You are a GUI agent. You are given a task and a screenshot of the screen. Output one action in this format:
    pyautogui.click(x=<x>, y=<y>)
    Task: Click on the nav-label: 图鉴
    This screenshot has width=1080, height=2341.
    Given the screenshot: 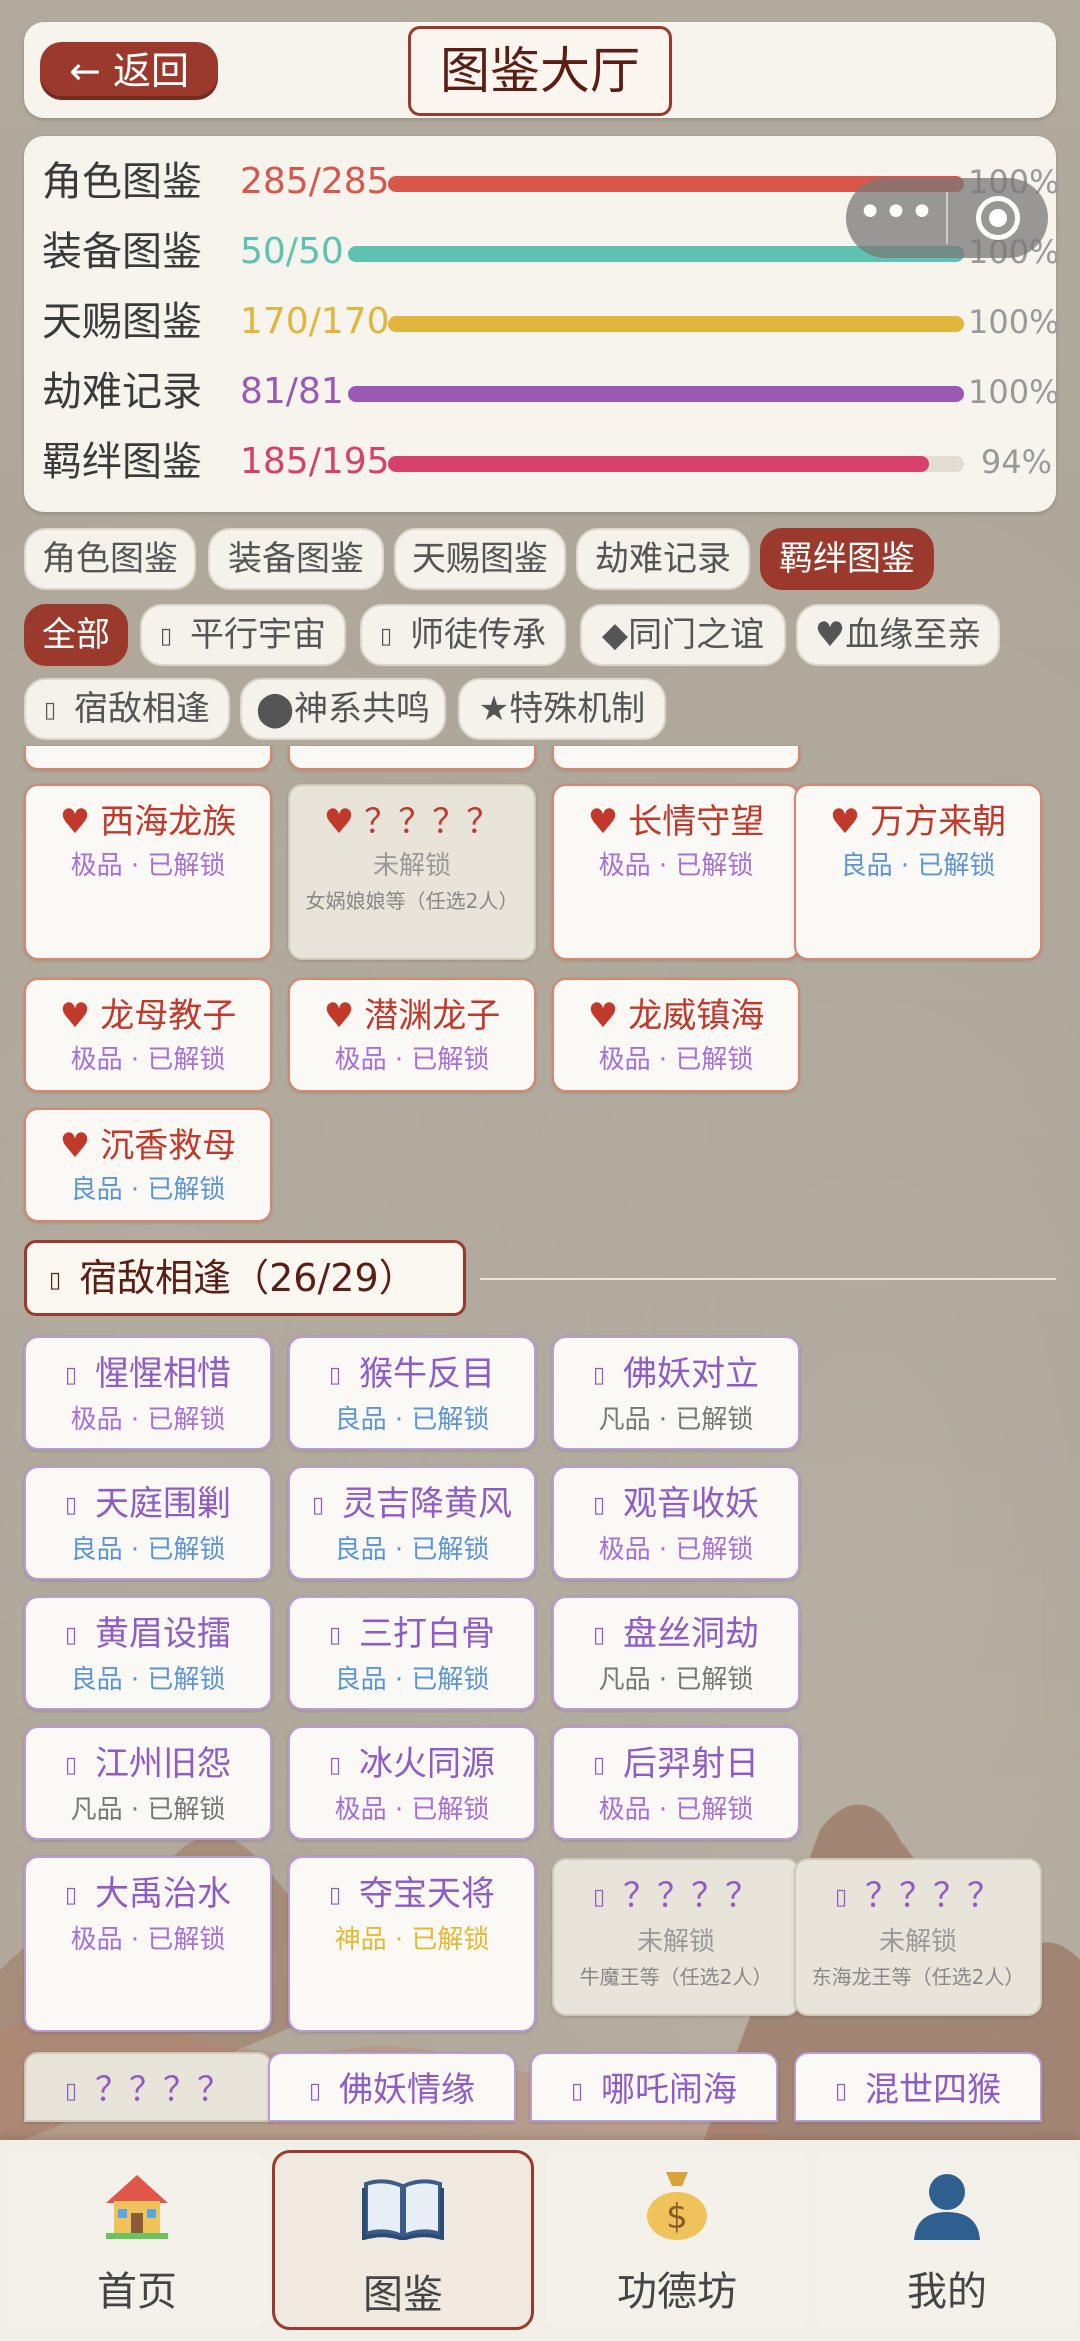 What is the action you would take?
    pyautogui.click(x=403, y=2295)
    